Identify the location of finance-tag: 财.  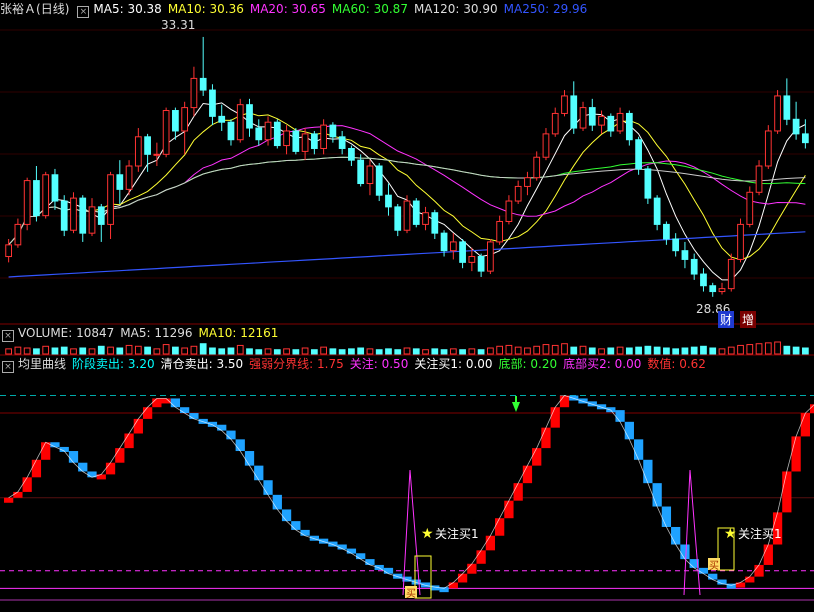
(726, 319).